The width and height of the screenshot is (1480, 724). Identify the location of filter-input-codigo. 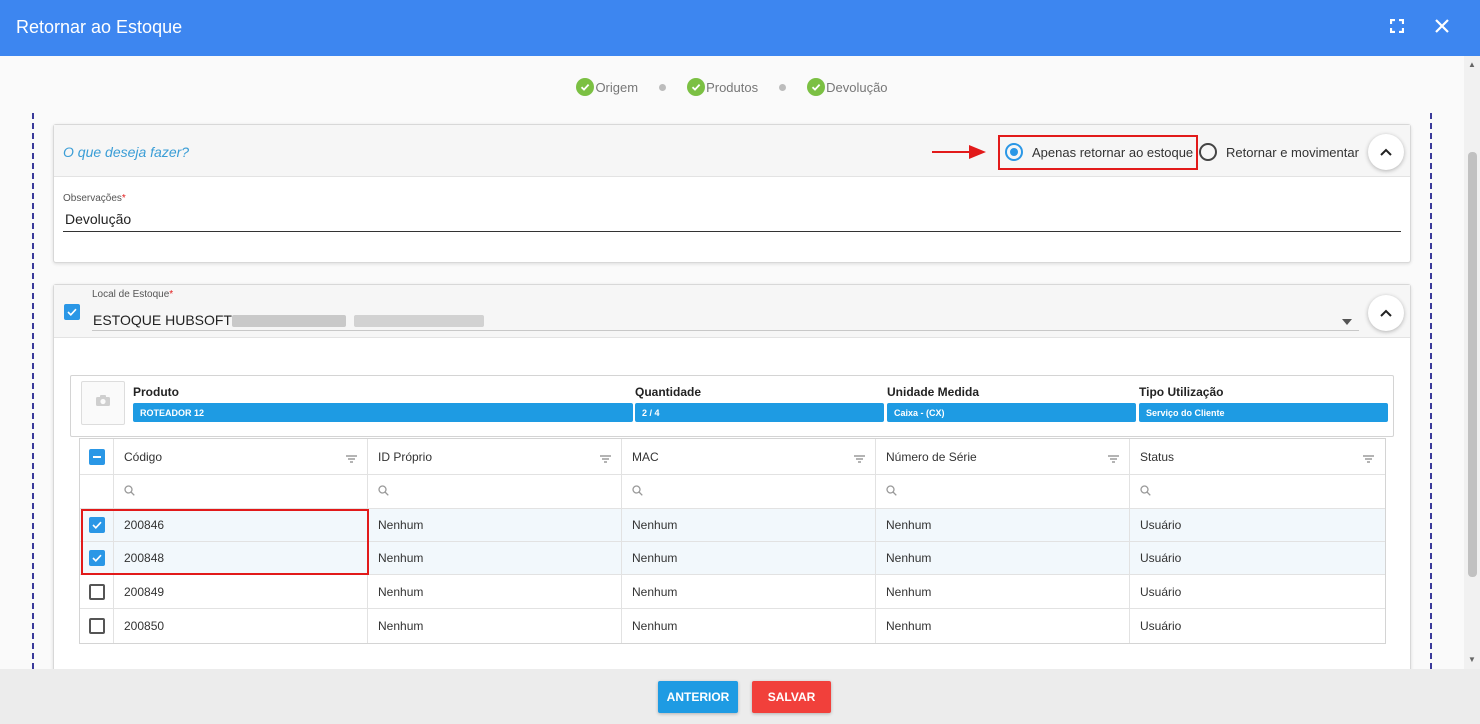
(241, 491).